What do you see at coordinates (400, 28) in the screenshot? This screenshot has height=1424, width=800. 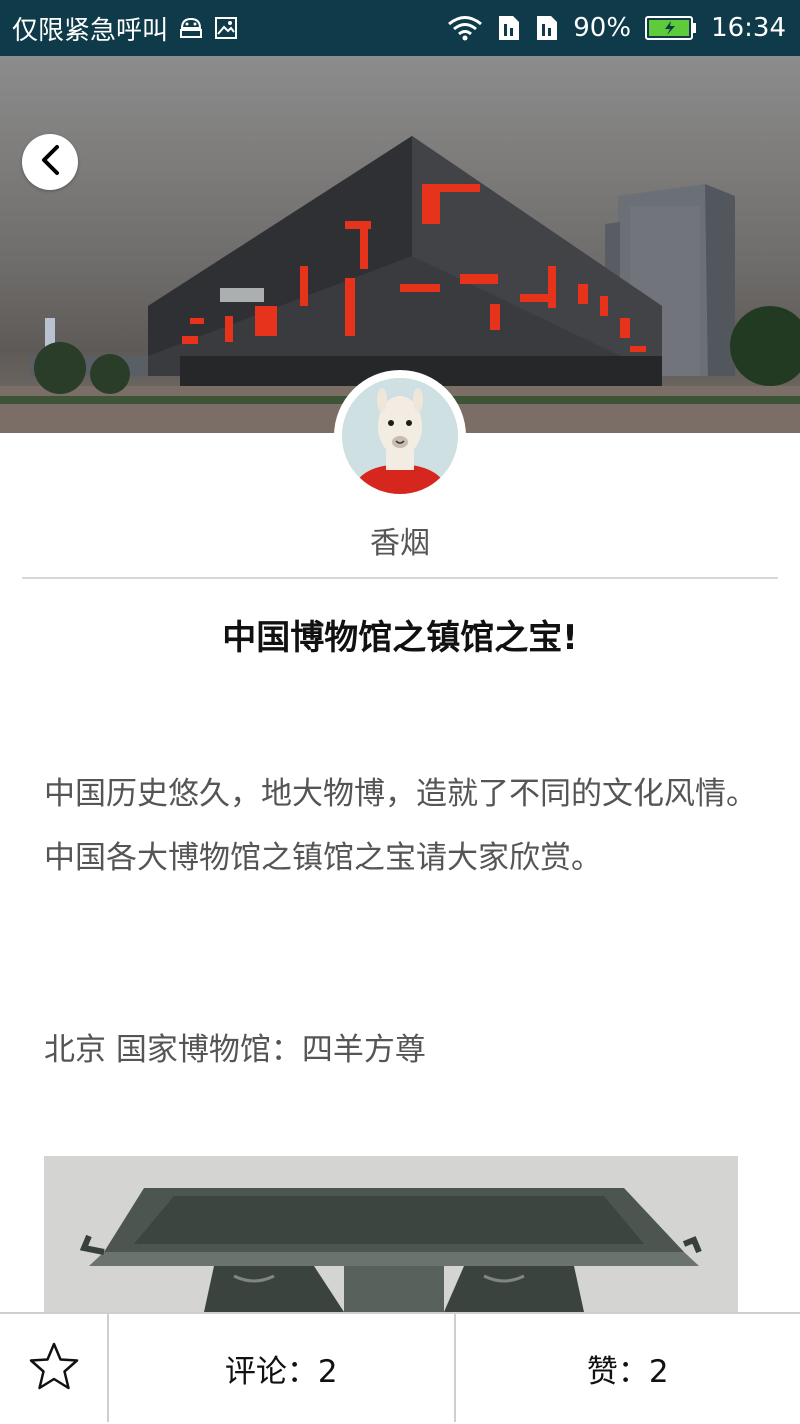 I see `status-bar: 仅限紧急呼叫 90% 16:34` at bounding box center [400, 28].